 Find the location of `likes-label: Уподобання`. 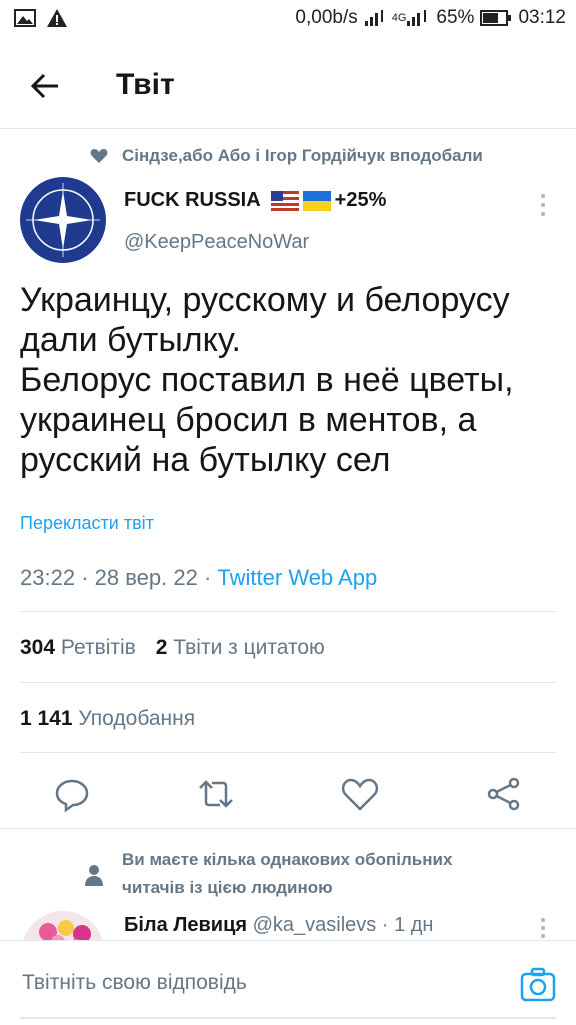

likes-label: Уподобання is located at coordinates (137, 718).